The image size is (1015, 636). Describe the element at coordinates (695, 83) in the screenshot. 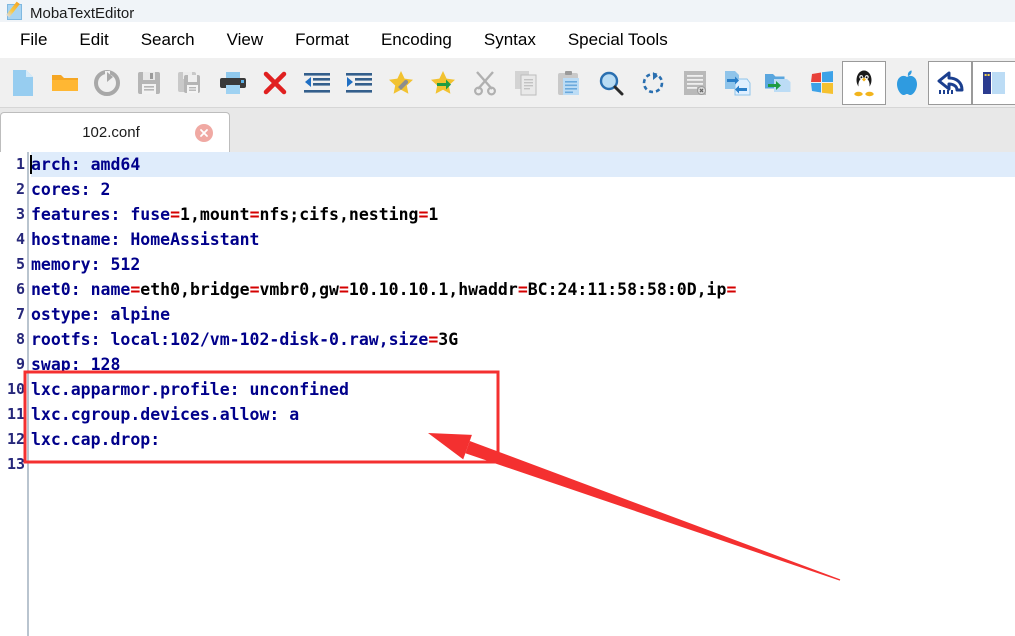

I see `remove-lines-icon` at that location.